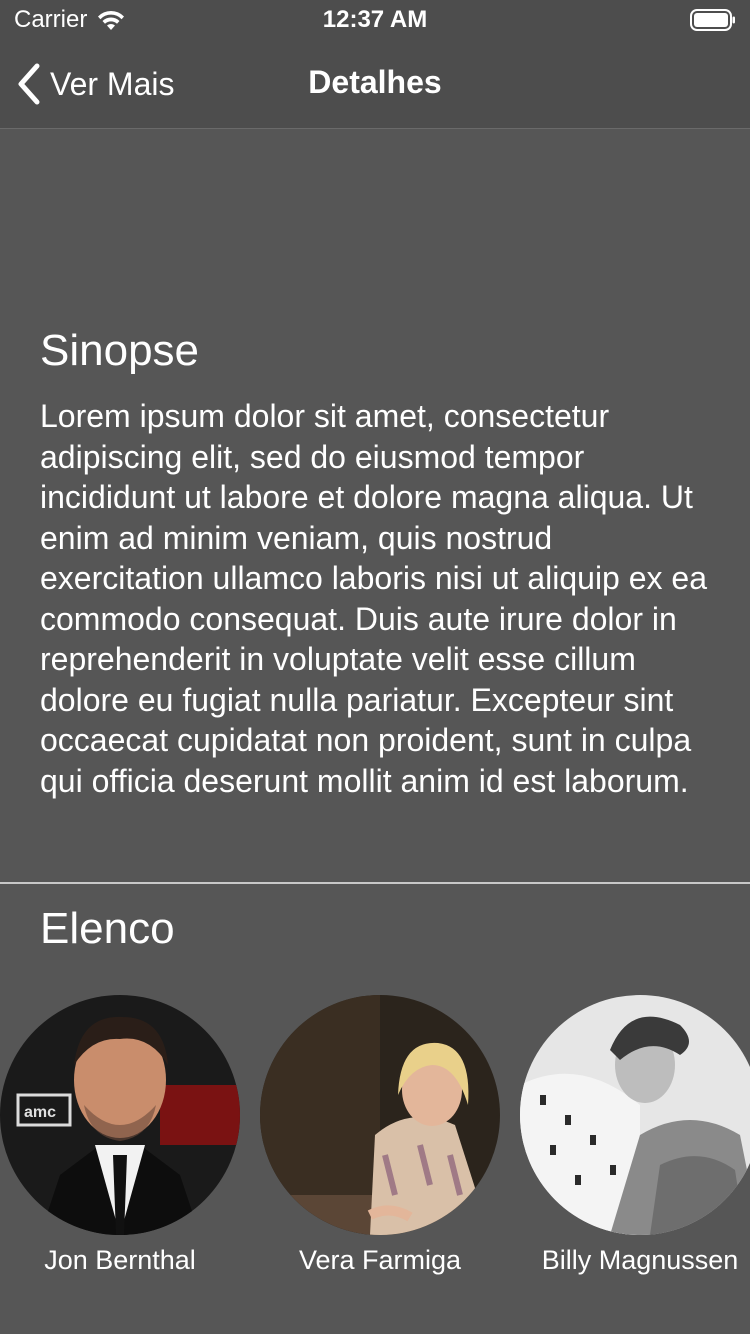 This screenshot has width=750, height=1334. I want to click on avatar: amc, so click(120, 1115).